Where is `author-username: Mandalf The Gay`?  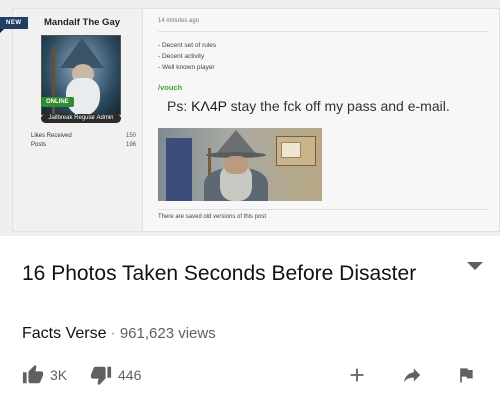
author-username: Mandalf The Gay is located at coordinates (82, 22).